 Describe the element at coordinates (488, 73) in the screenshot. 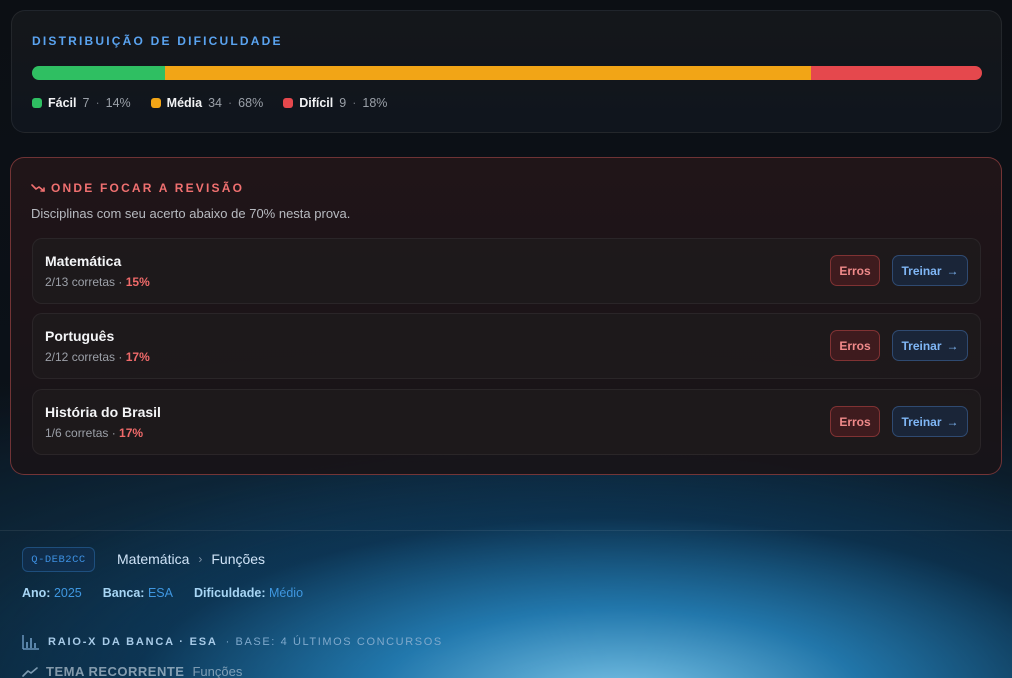

I see `segment-media` at that location.